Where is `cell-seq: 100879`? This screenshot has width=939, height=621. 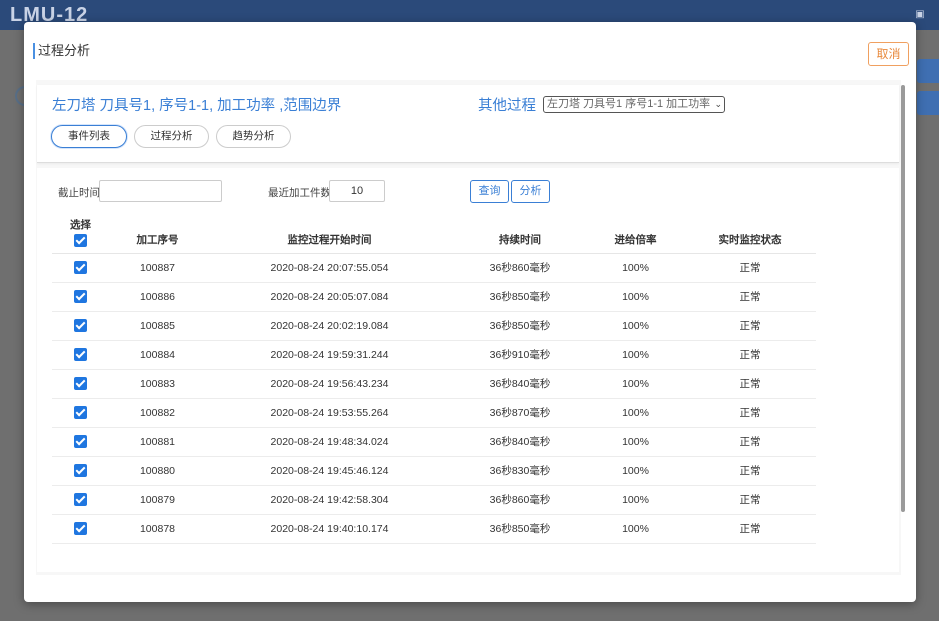 cell-seq: 100879 is located at coordinates (157, 500).